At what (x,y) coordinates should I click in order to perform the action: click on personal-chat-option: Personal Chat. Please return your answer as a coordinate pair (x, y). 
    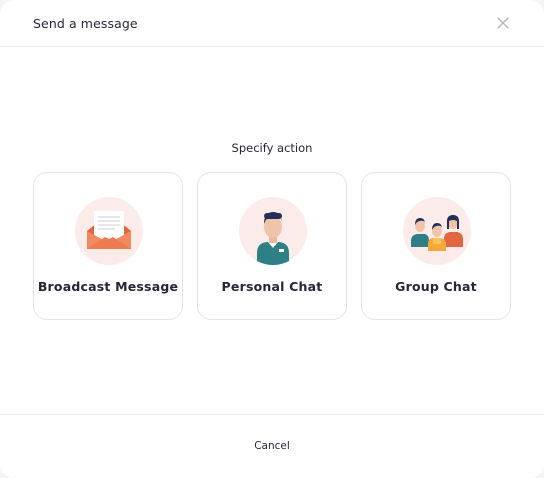
    Looking at the image, I should click on (272, 246).